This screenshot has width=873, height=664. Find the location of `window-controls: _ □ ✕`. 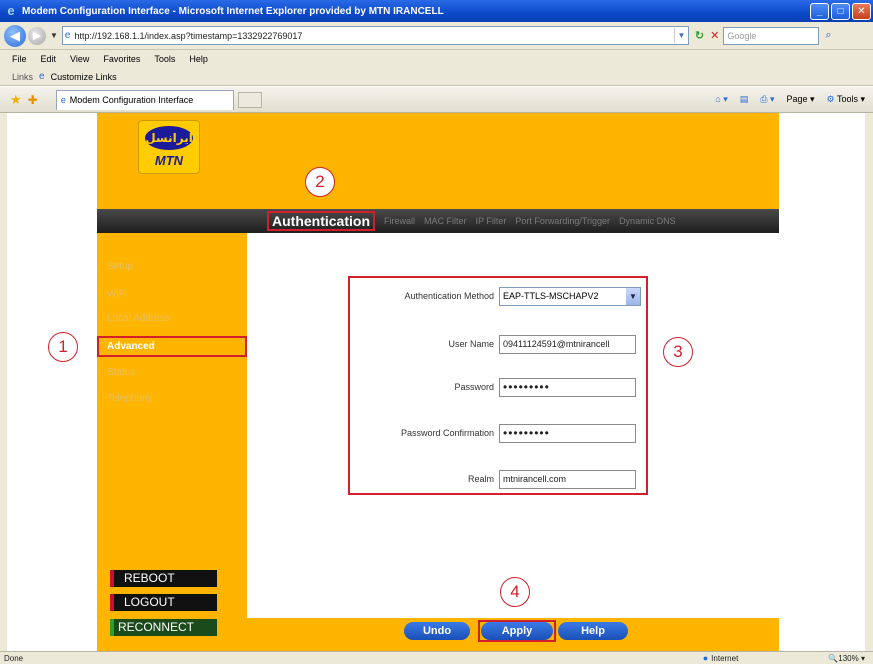

window-controls: _ □ ✕ is located at coordinates (840, 11).